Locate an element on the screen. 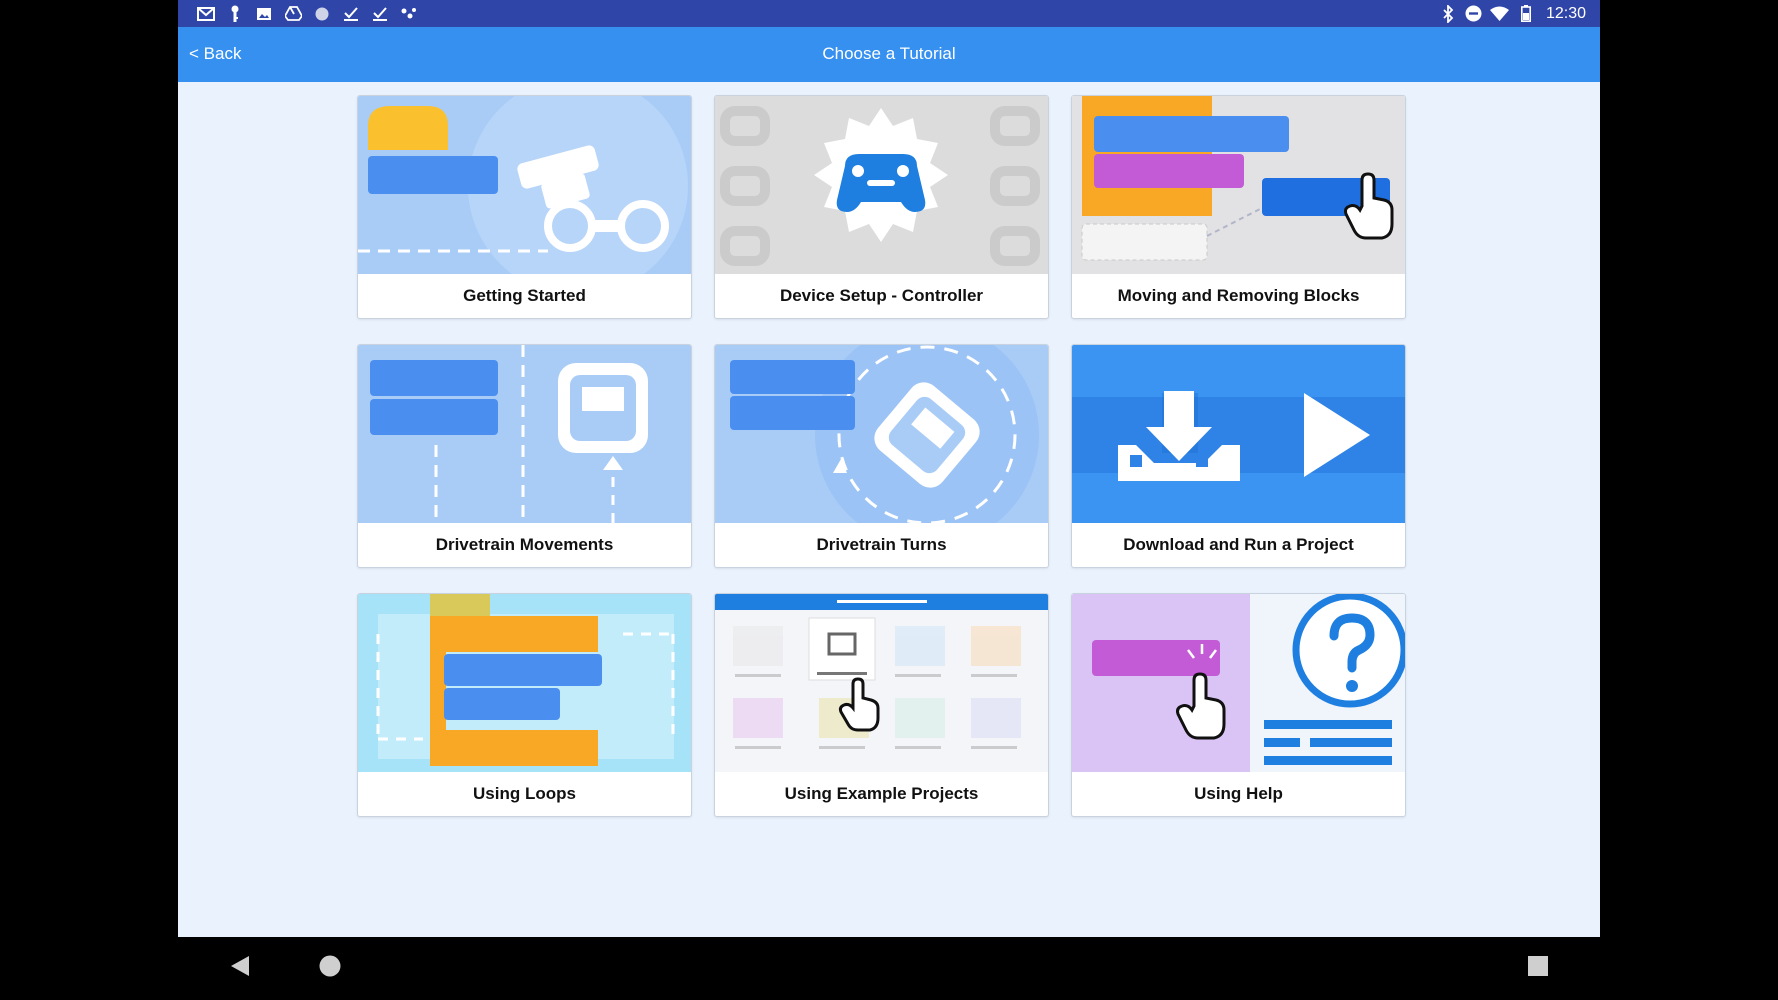 This screenshot has width=1778, height=1000. drivetrain-movements-thumbnail is located at coordinates (524, 434).